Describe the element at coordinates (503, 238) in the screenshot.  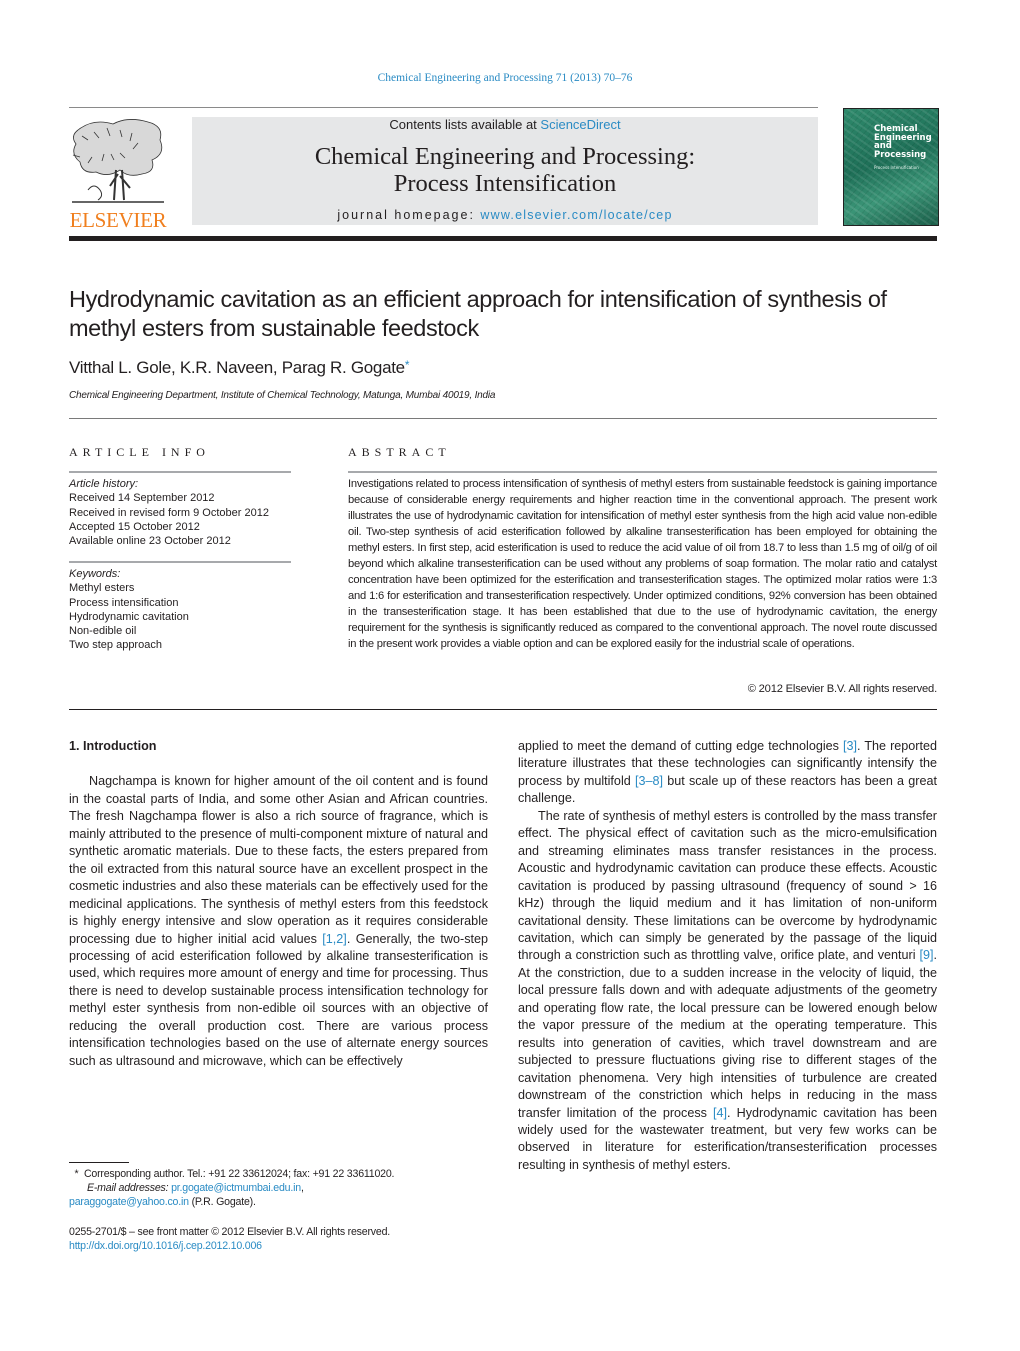
I see `masthead-bottom-bar` at that location.